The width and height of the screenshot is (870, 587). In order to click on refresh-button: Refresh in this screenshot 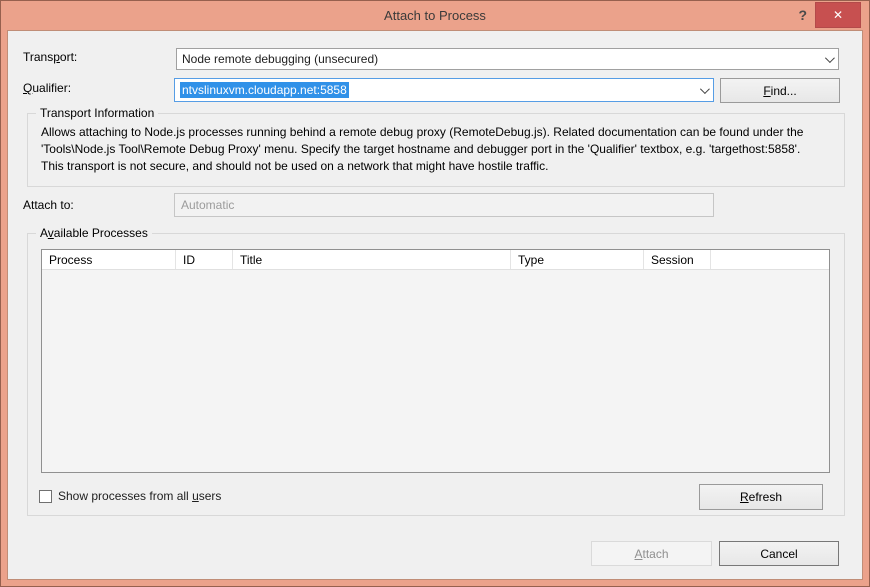, I will do `click(761, 497)`.